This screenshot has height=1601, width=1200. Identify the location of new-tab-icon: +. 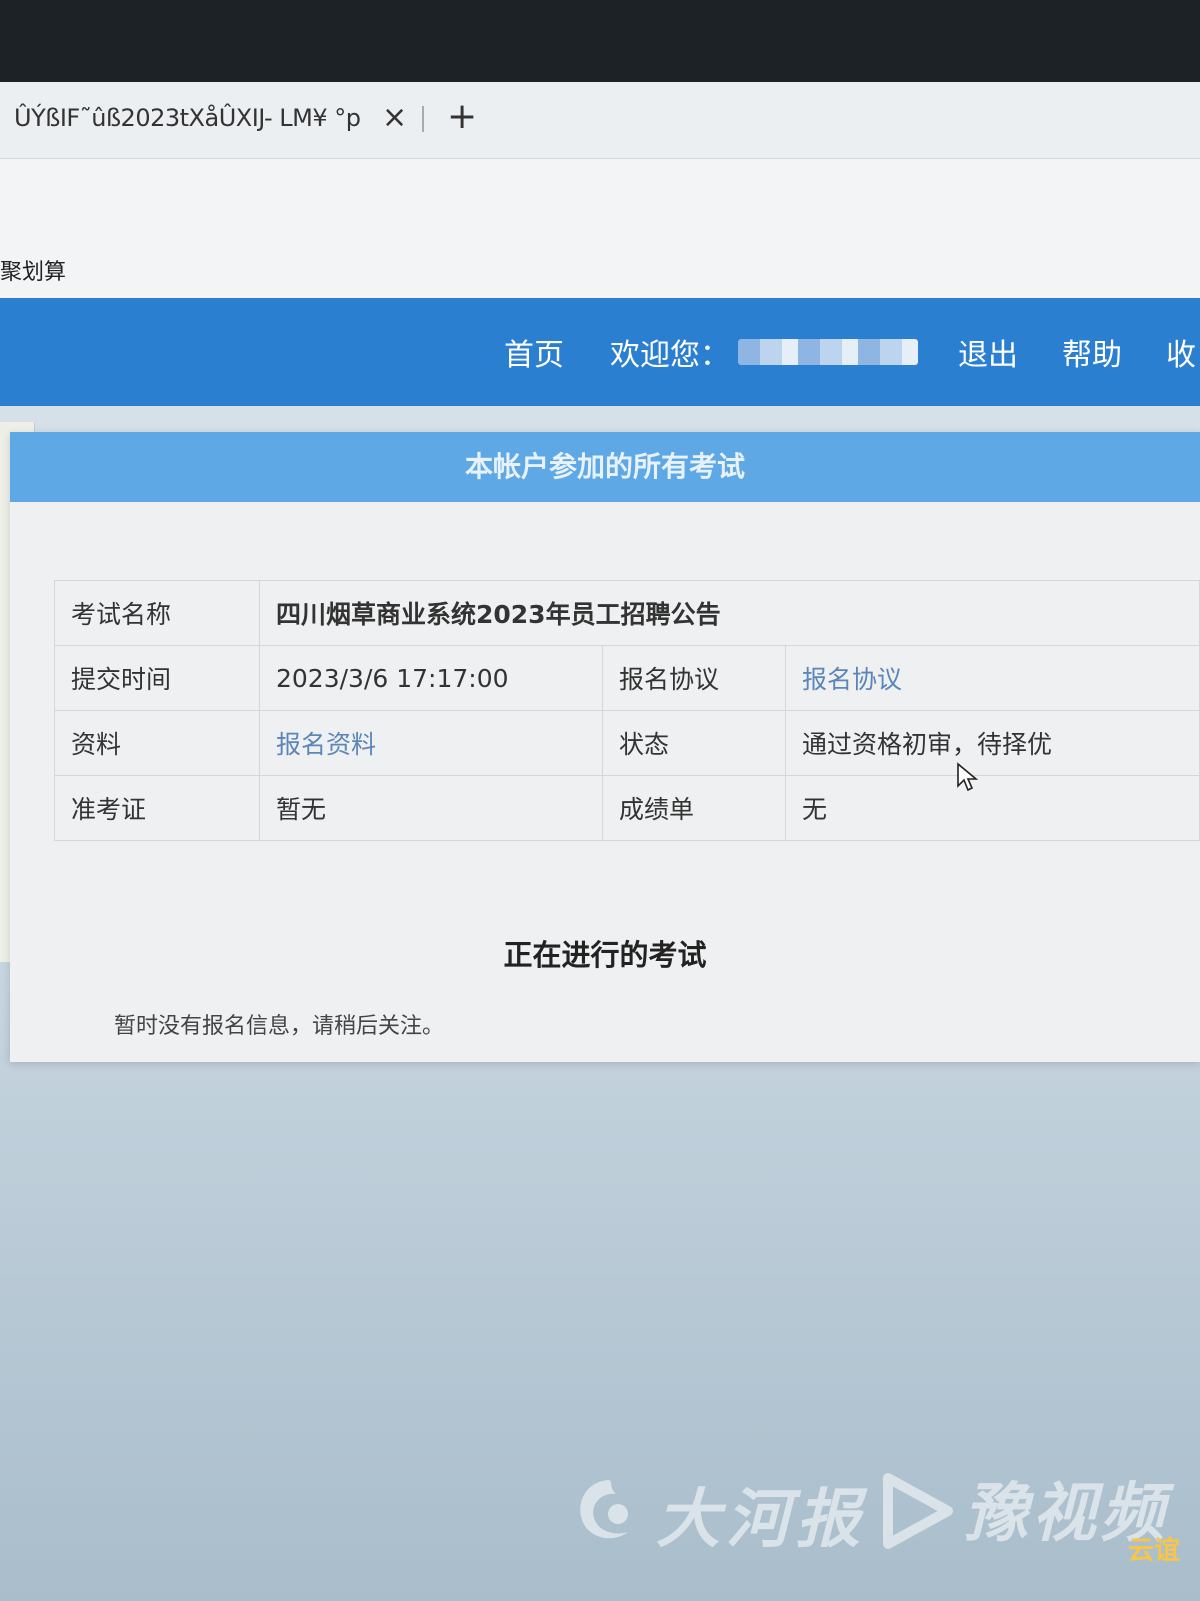
(462, 116).